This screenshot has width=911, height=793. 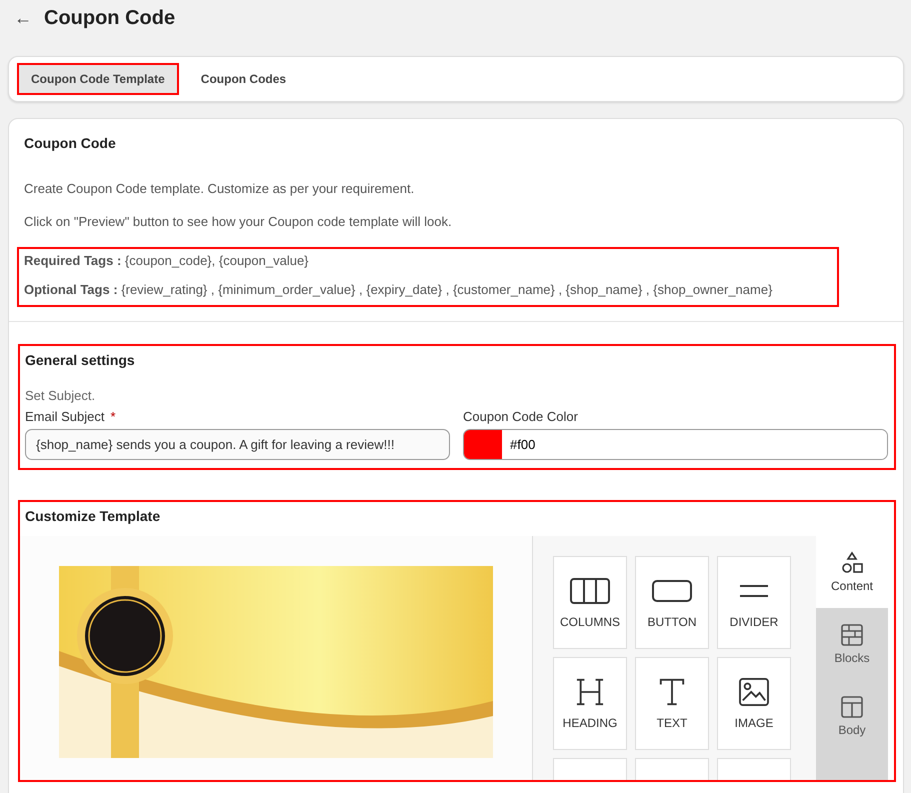 I want to click on section-title: Customize Template, so click(x=93, y=516).